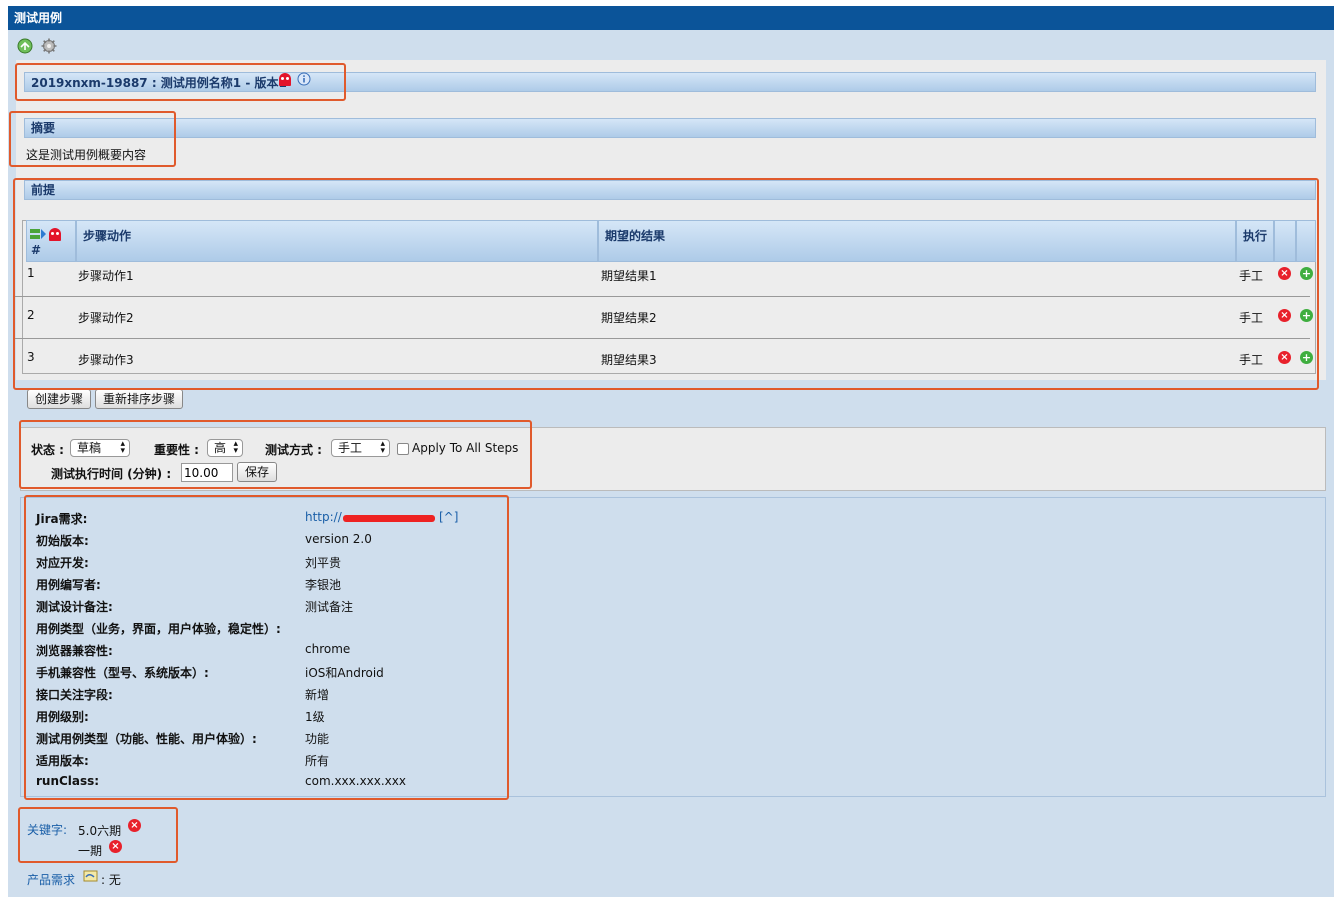 The height and width of the screenshot is (897, 1334). Describe the element at coordinates (51, 880) in the screenshot. I see `requirements-label: 产品需求` at that location.